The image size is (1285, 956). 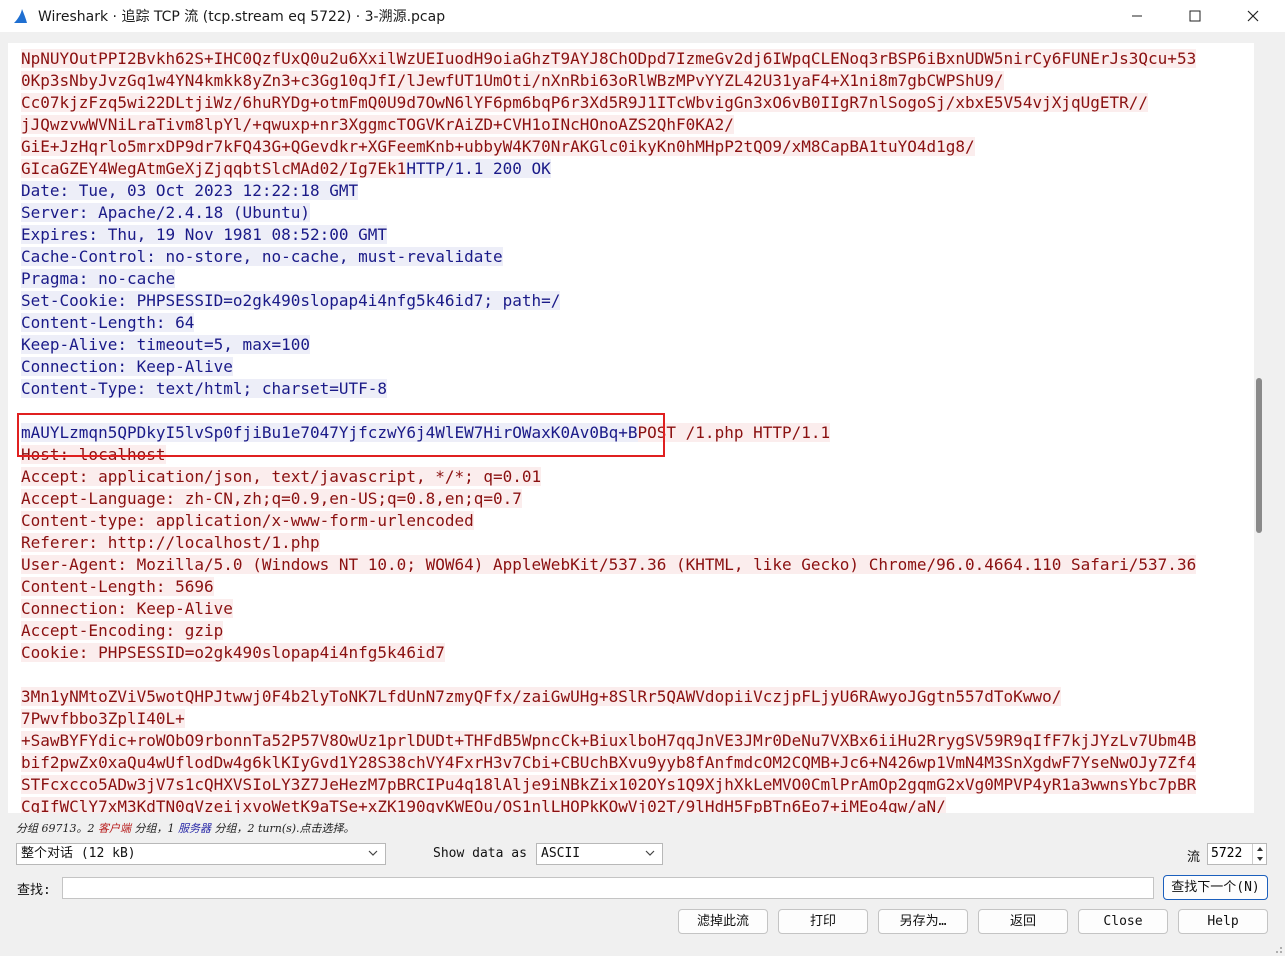 What do you see at coordinates (637, 587) in the screenshot?
I see `stream-line: Content-Length: 5696` at bounding box center [637, 587].